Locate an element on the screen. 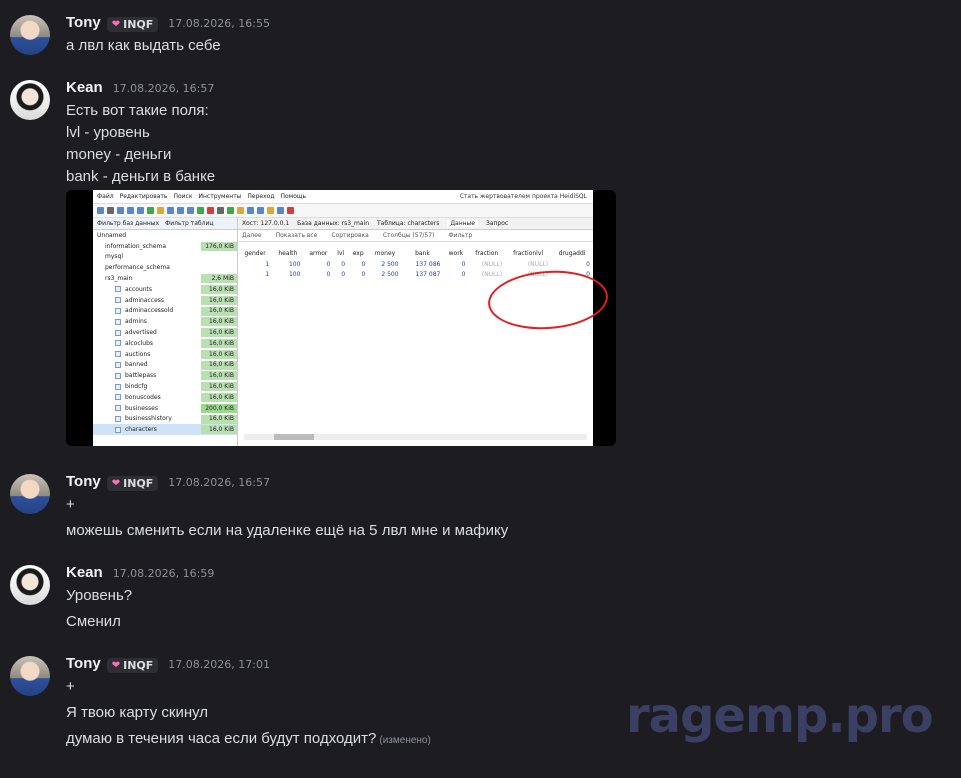 The height and width of the screenshot is (778, 961). tab-table: Таблица: characters is located at coordinates (408, 223).